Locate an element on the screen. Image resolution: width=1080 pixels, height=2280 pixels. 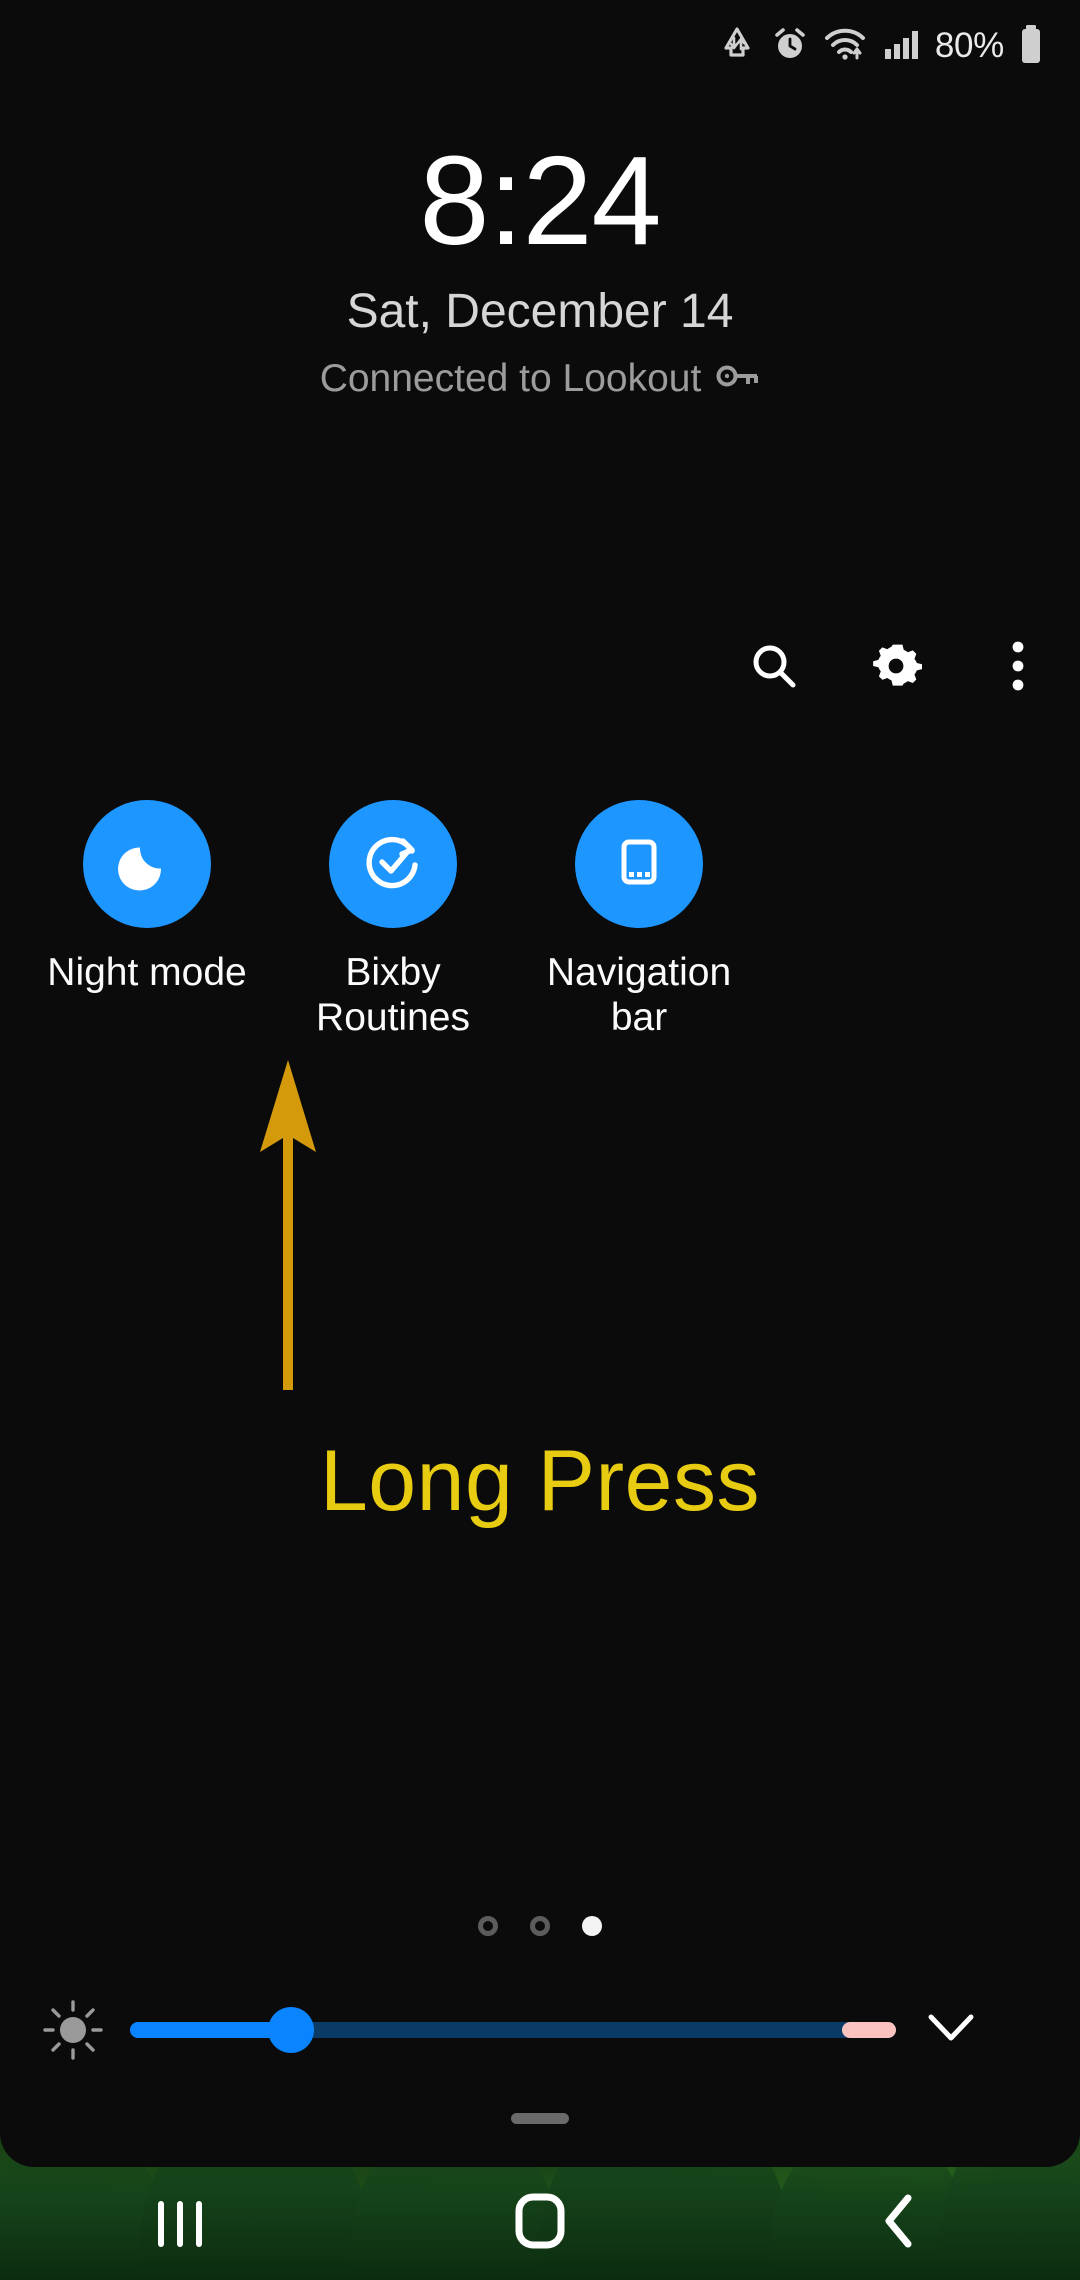
clock-time: 8:24 is located at coordinates (540, 200).